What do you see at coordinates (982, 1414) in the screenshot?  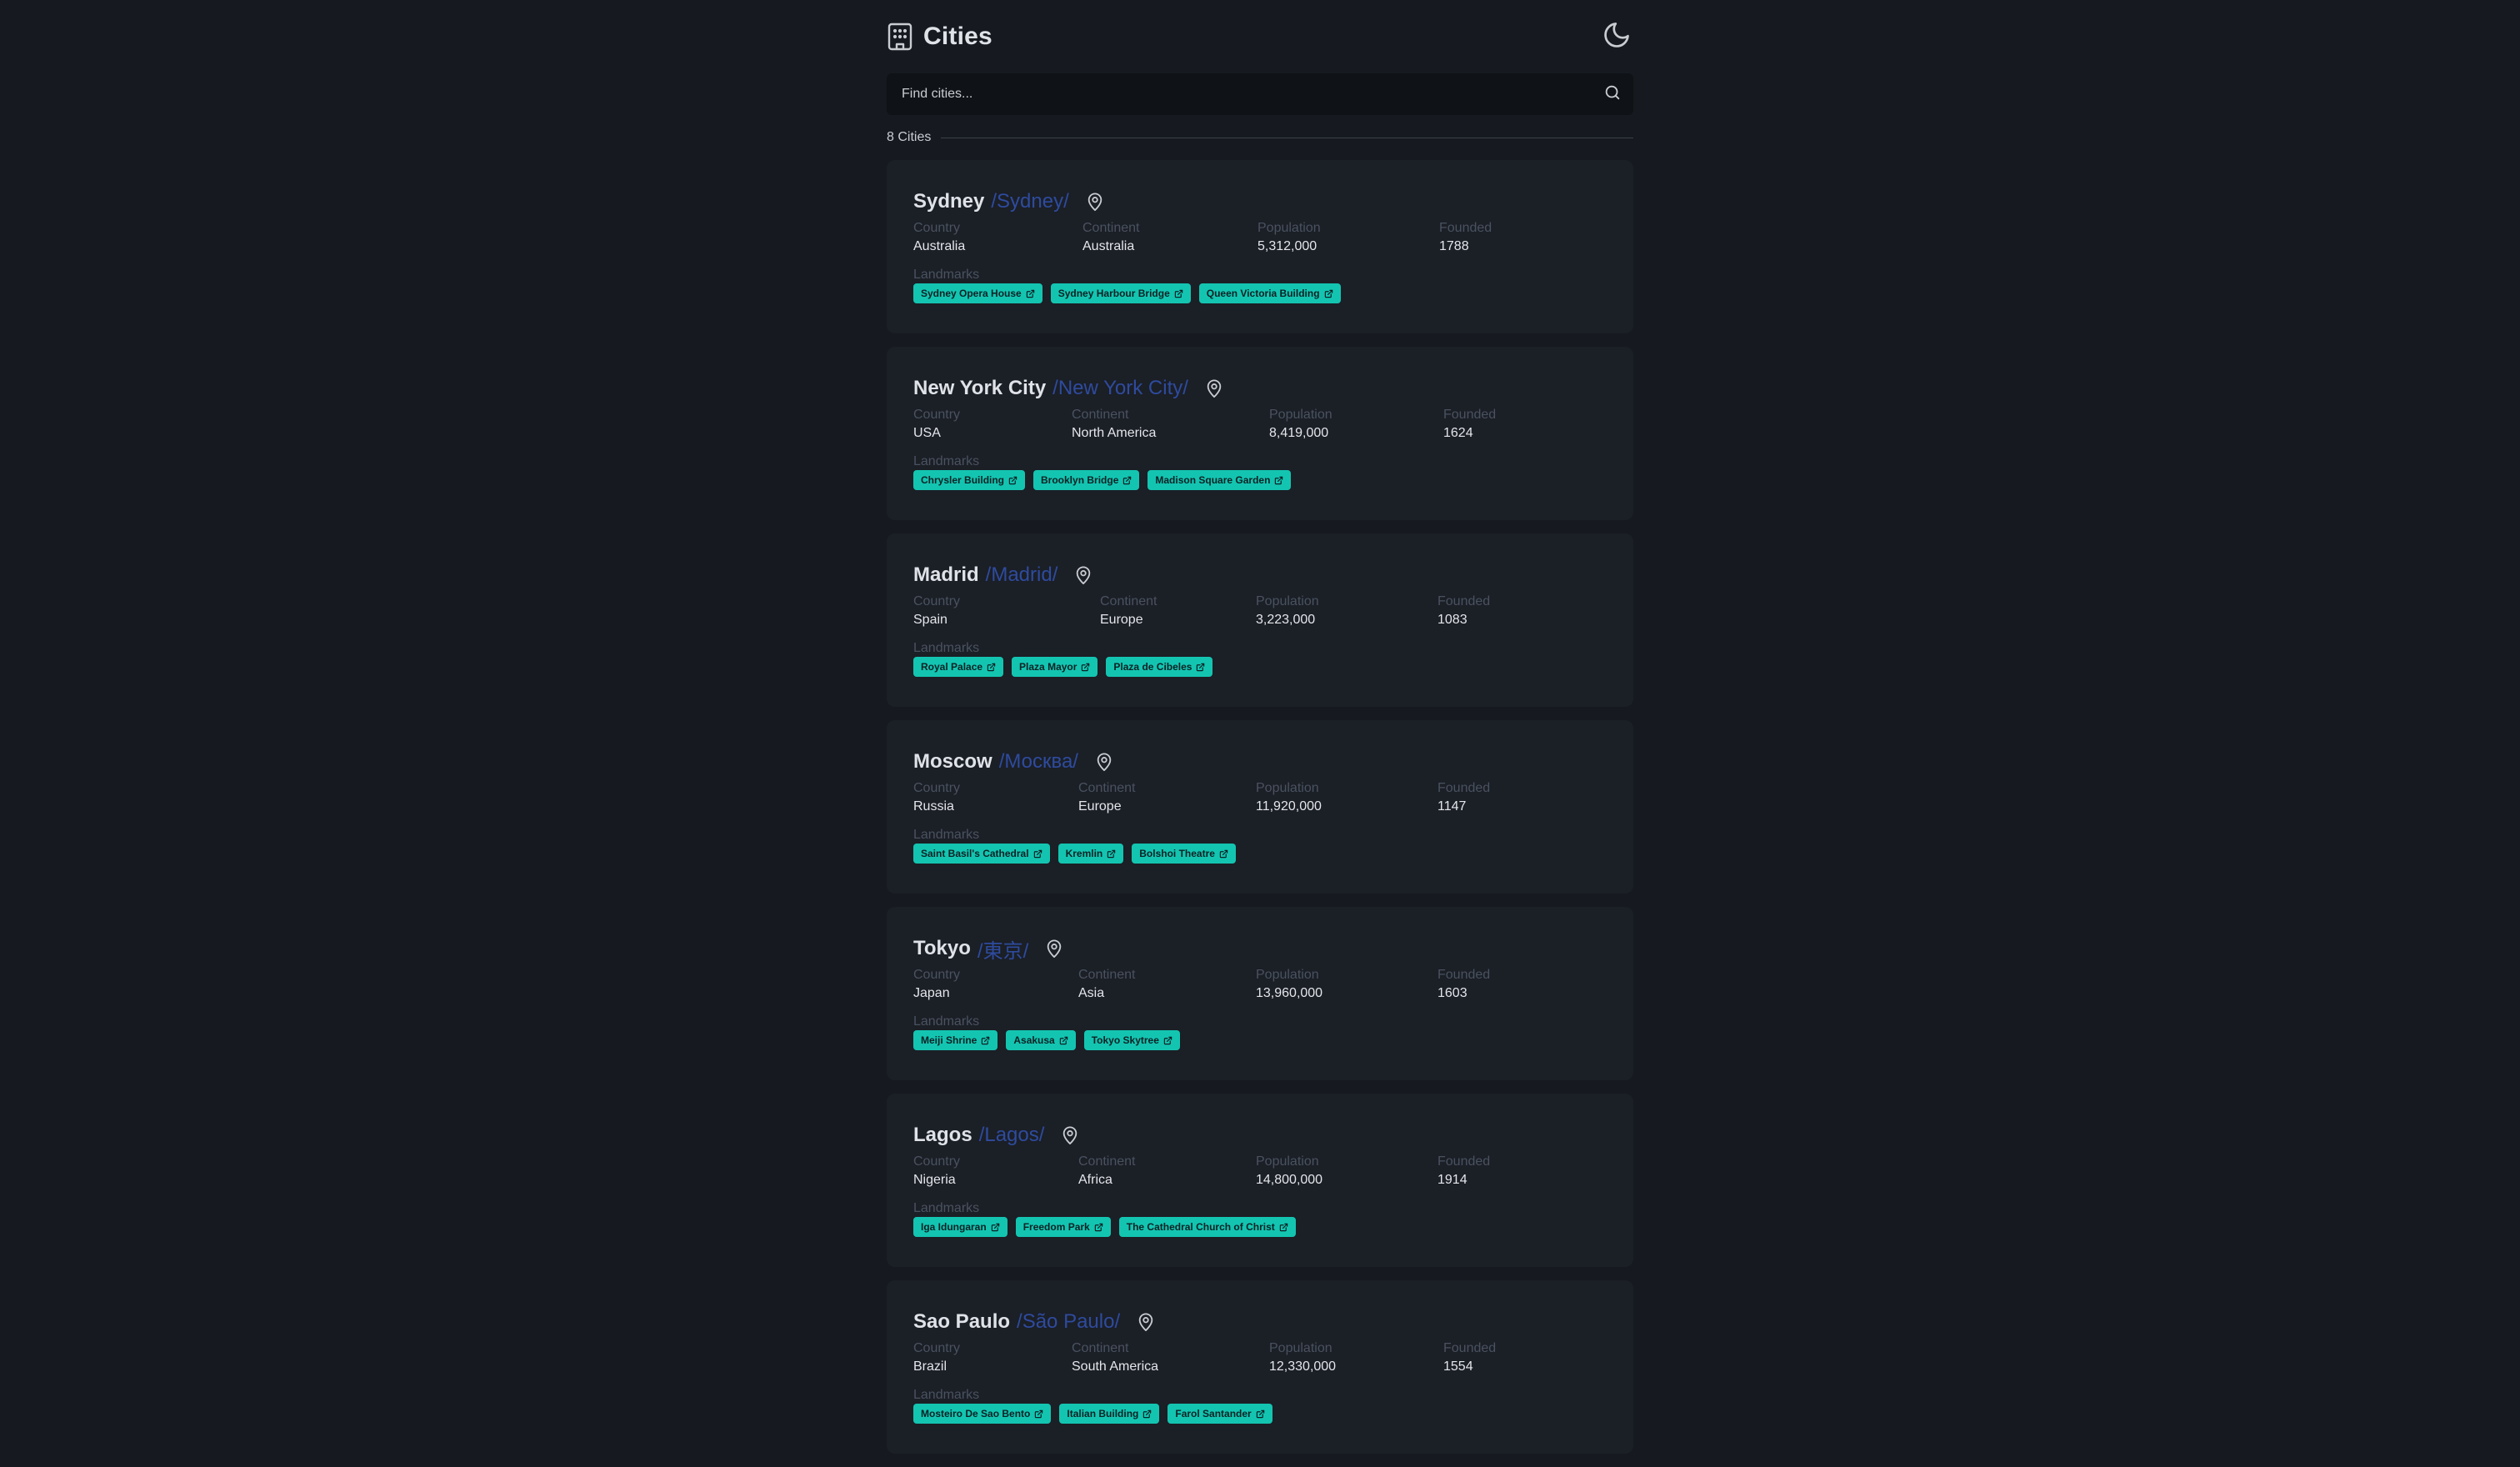 I see `landmark-link: Mosteiro De Sao Bento` at bounding box center [982, 1414].